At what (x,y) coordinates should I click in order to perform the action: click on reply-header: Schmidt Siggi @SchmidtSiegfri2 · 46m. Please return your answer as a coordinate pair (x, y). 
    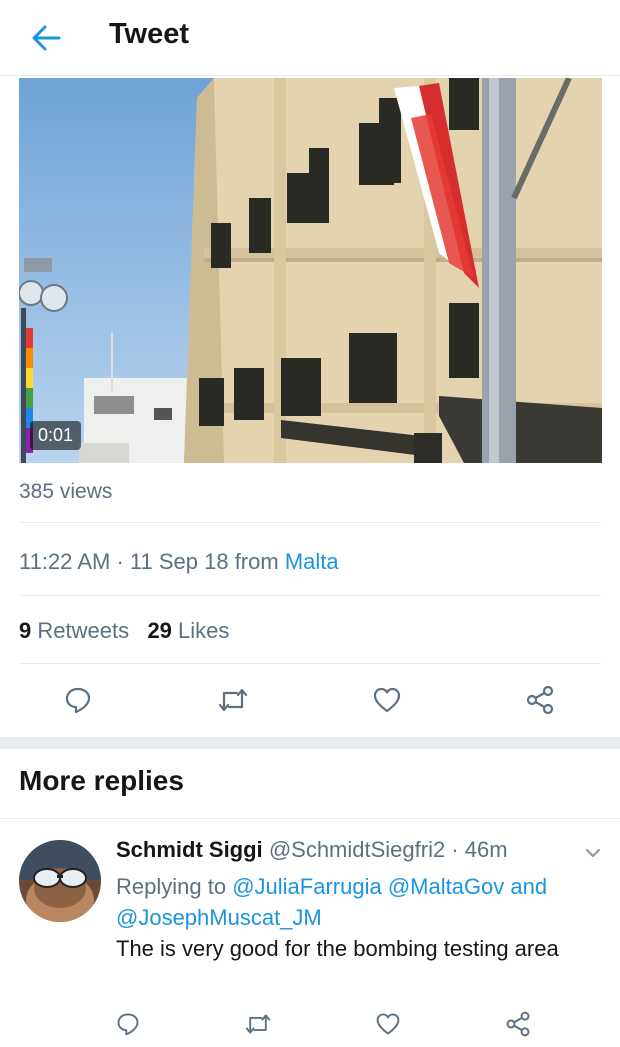
    Looking at the image, I should click on (312, 850).